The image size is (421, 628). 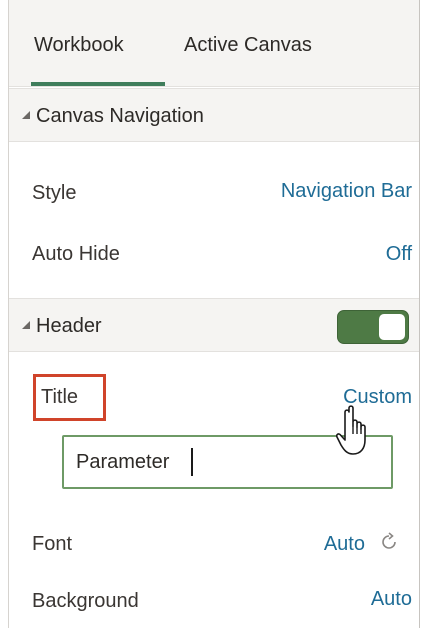 I want to click on panel-right-border, so click(x=419, y=314).